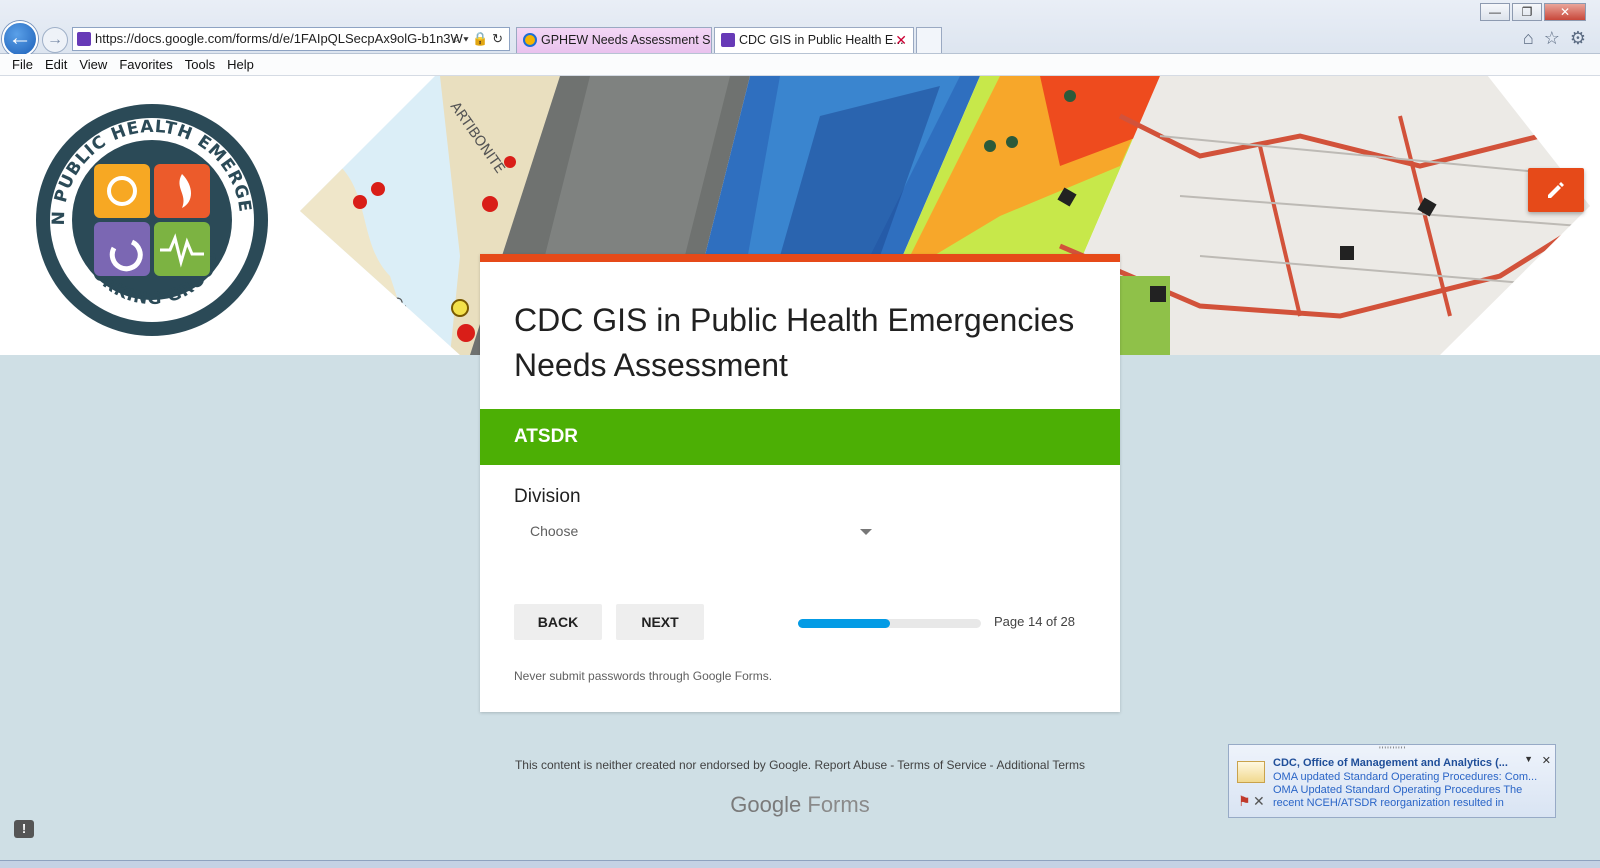  What do you see at coordinates (1259, 801) in the screenshot?
I see `delete-icon: ✕` at bounding box center [1259, 801].